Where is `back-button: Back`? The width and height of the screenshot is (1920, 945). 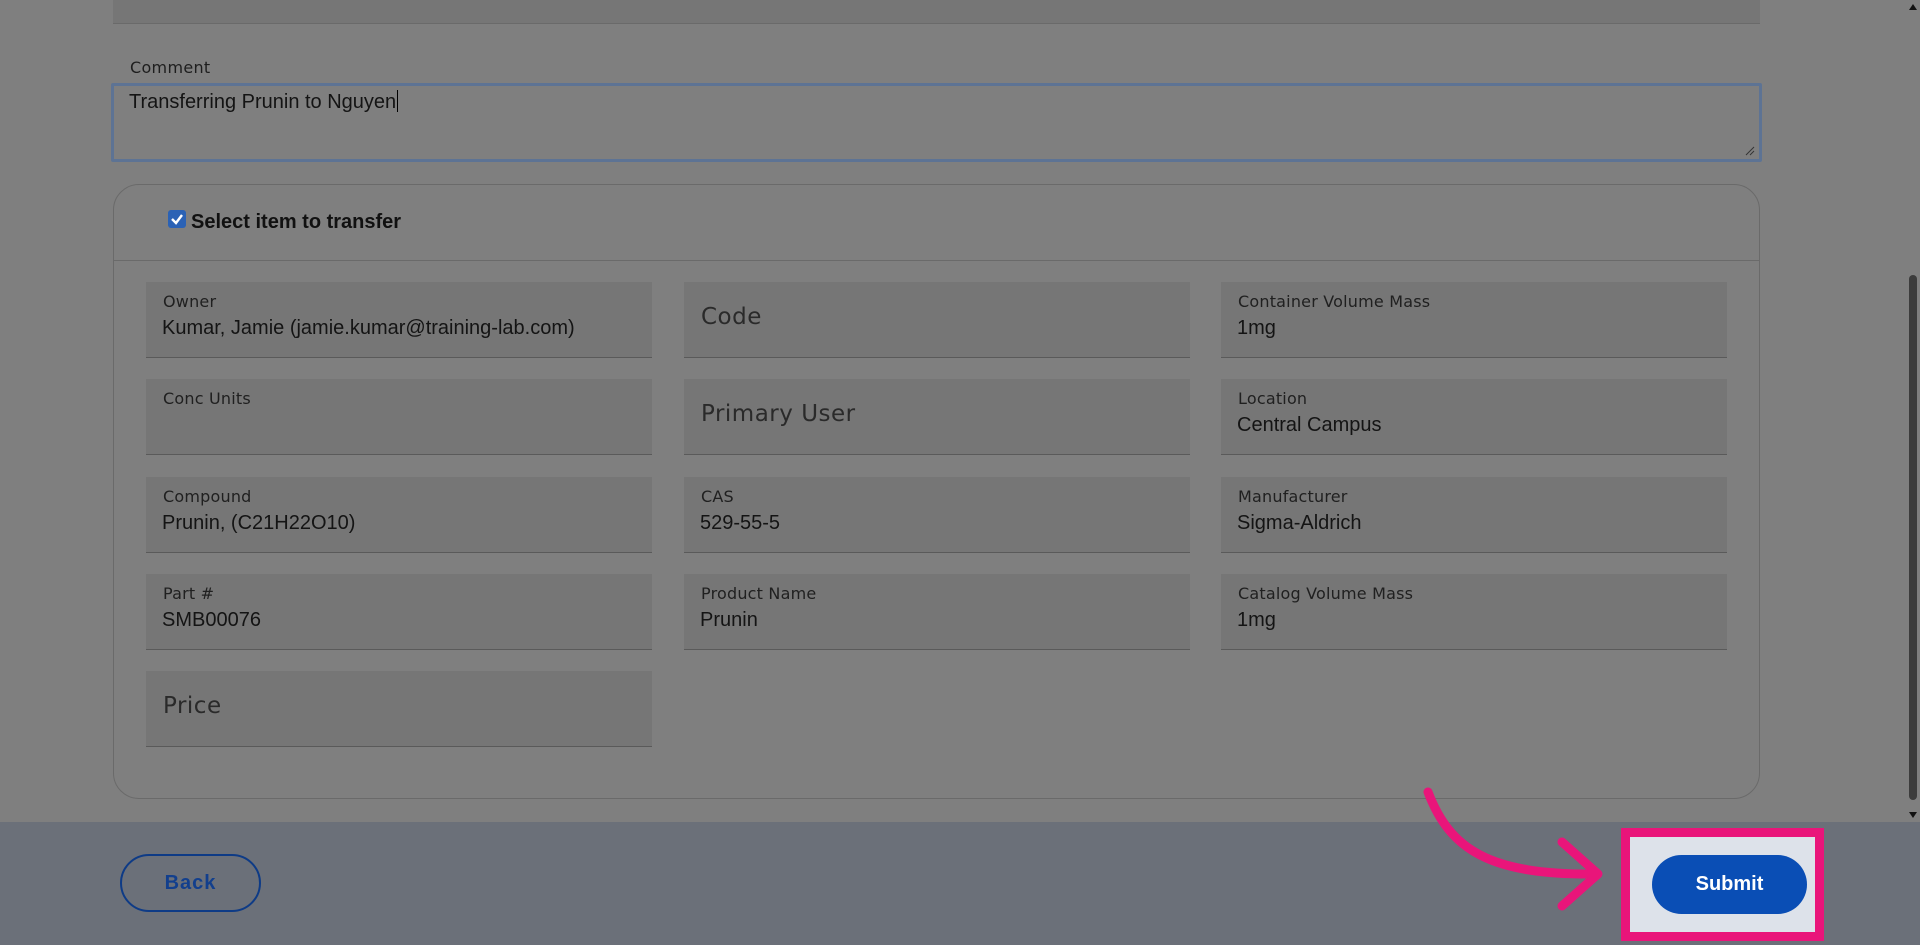
back-button: Back is located at coordinates (190, 883).